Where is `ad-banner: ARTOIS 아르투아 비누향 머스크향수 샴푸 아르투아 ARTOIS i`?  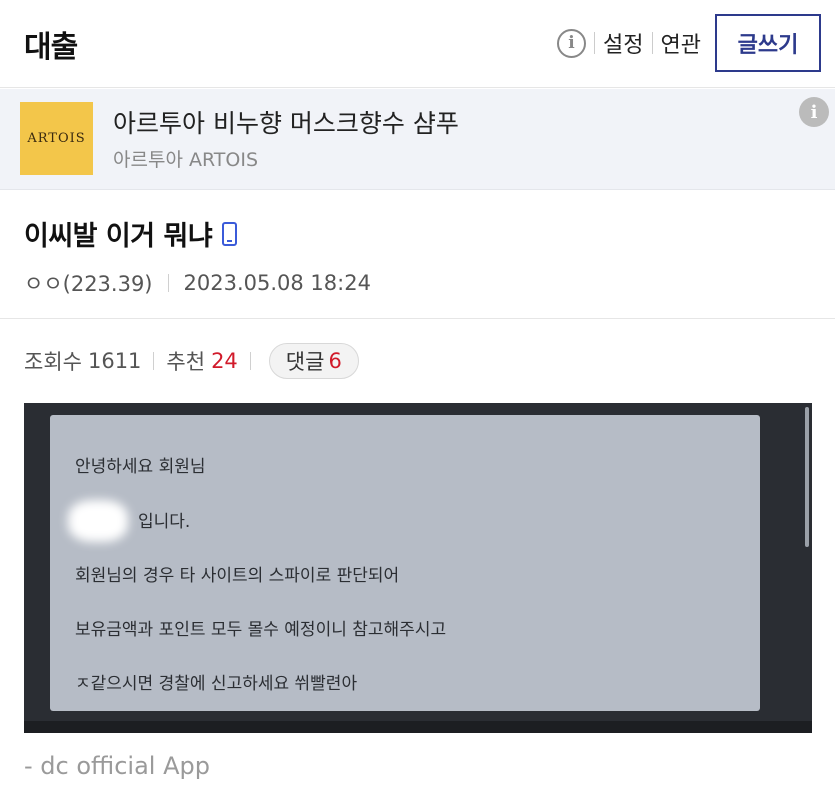
ad-banner: ARTOIS 아르투아 비누향 머스크향수 샴푸 아르투아 ARTOIS i is located at coordinates (417, 139).